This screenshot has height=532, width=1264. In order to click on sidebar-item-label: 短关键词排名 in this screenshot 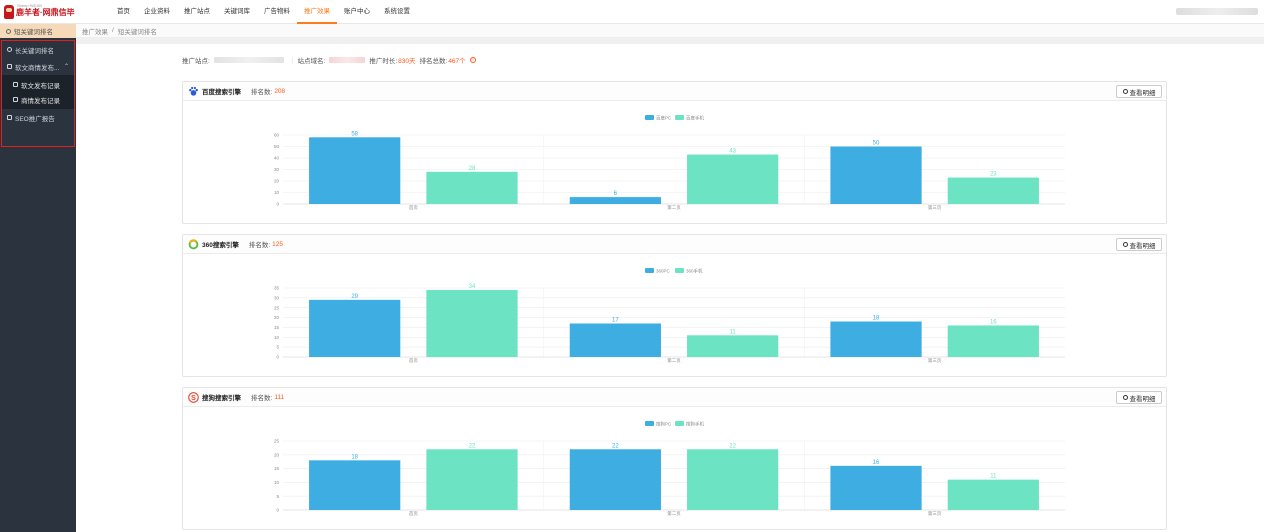, I will do `click(33, 32)`.